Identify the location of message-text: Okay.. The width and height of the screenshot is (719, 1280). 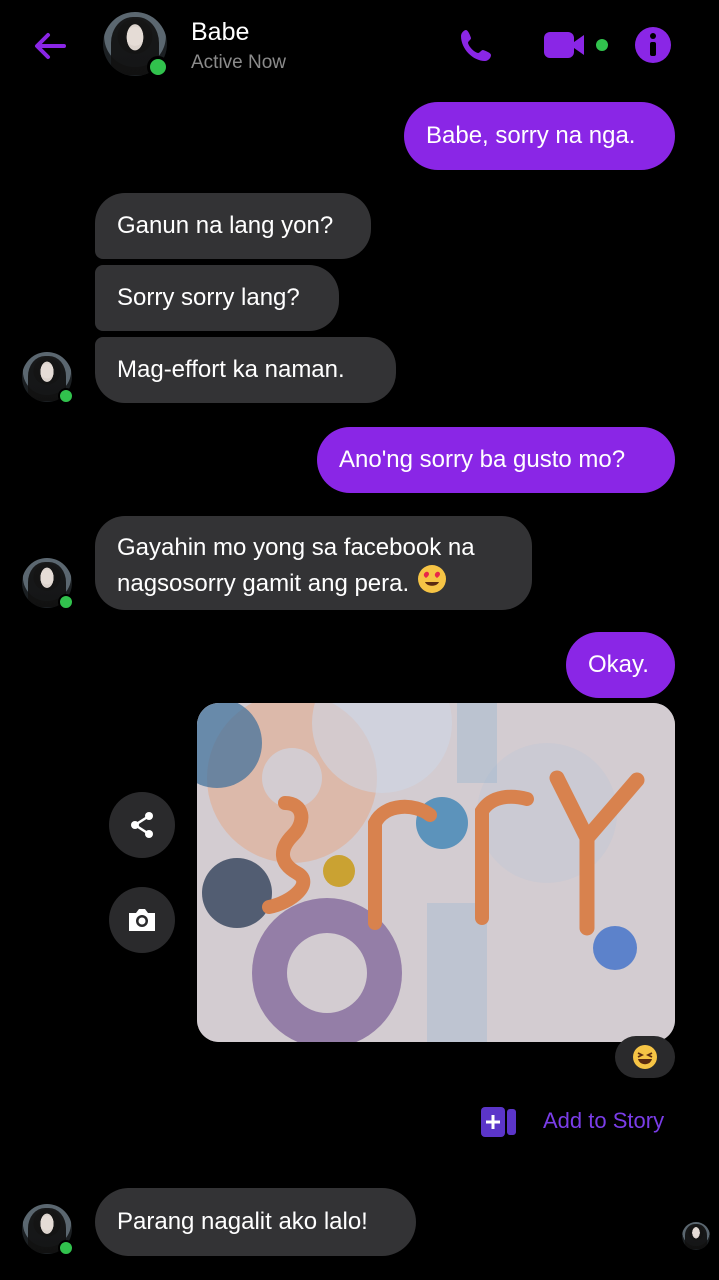
(618, 664).